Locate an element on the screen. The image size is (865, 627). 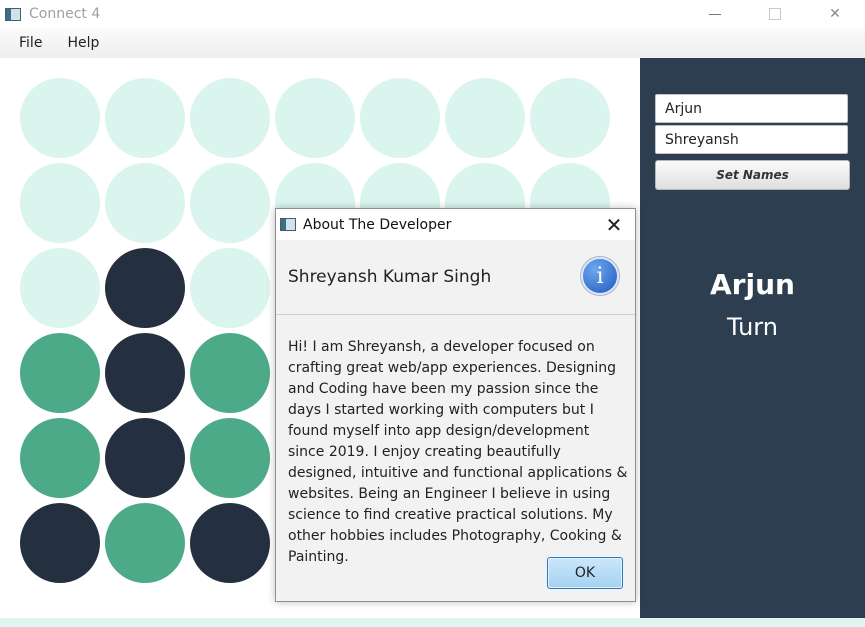
minimize-button is located at coordinates (715, 14).